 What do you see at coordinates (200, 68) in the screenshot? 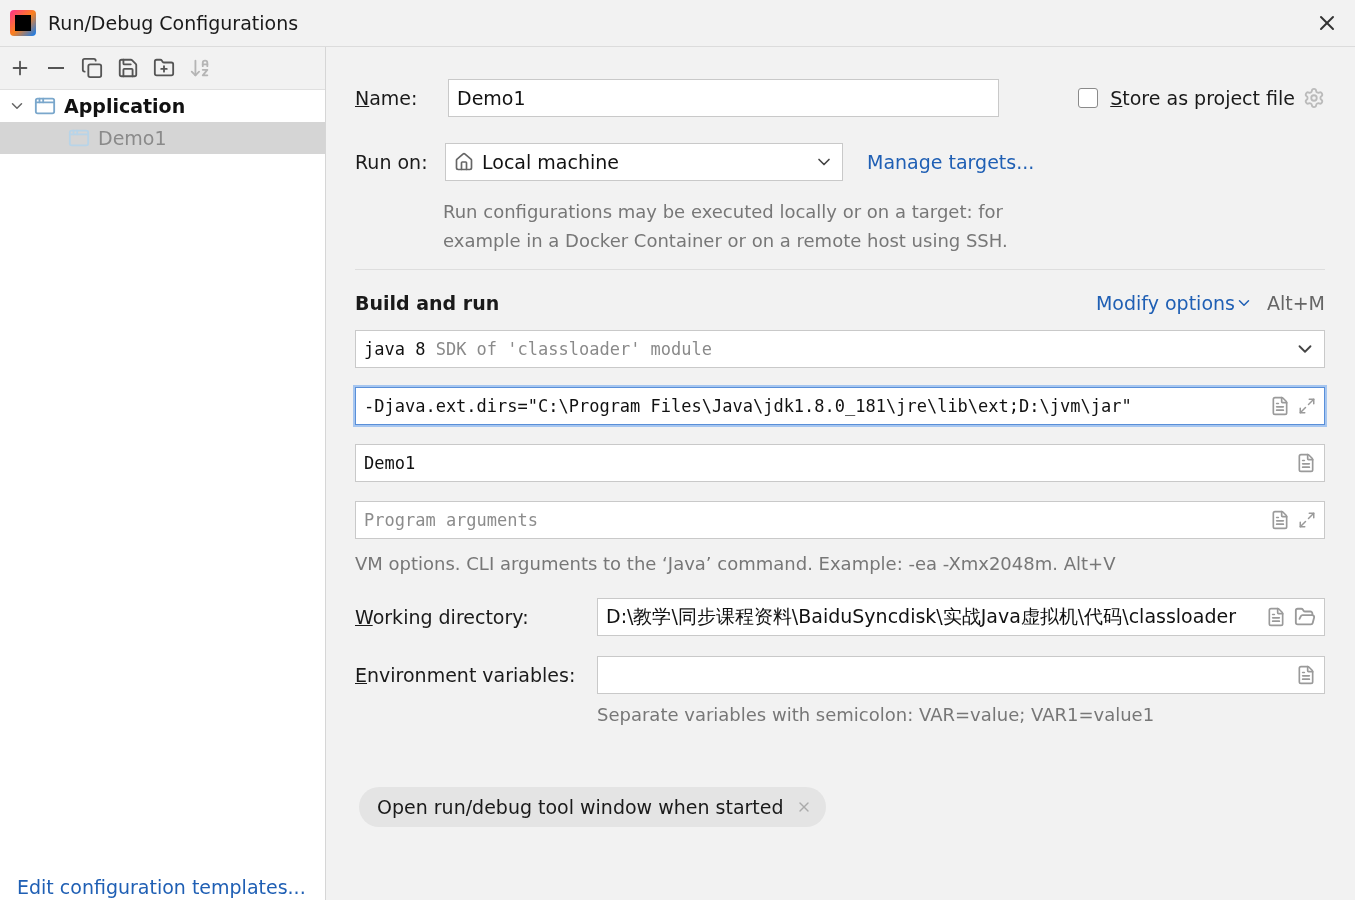
I see `sort-icon` at bounding box center [200, 68].